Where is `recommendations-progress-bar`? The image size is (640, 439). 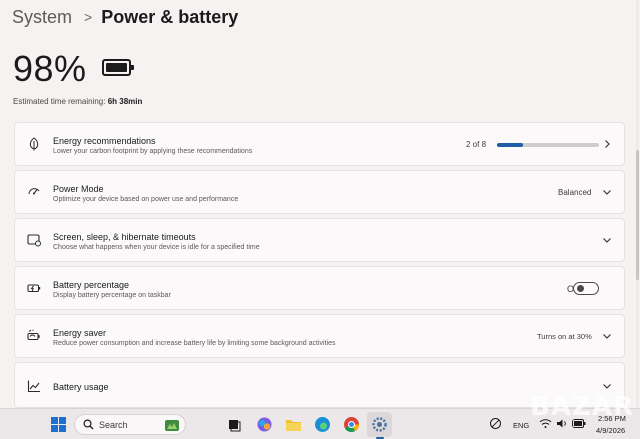 recommendations-progress-bar is located at coordinates (548, 145).